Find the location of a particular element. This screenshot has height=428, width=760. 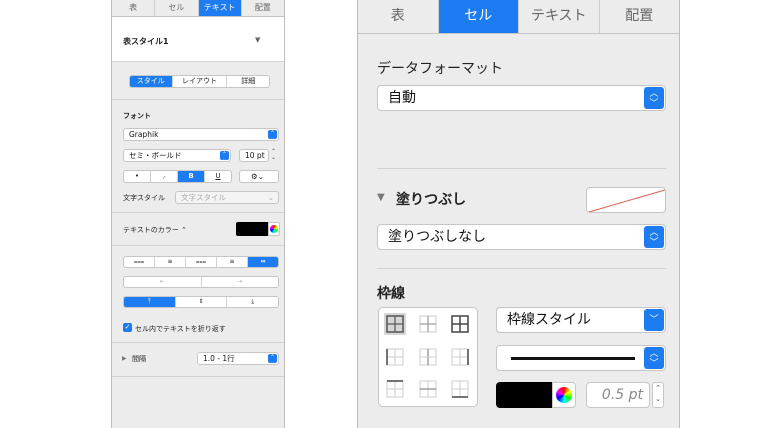

subtab-layout: レイアウト is located at coordinates (200, 81).